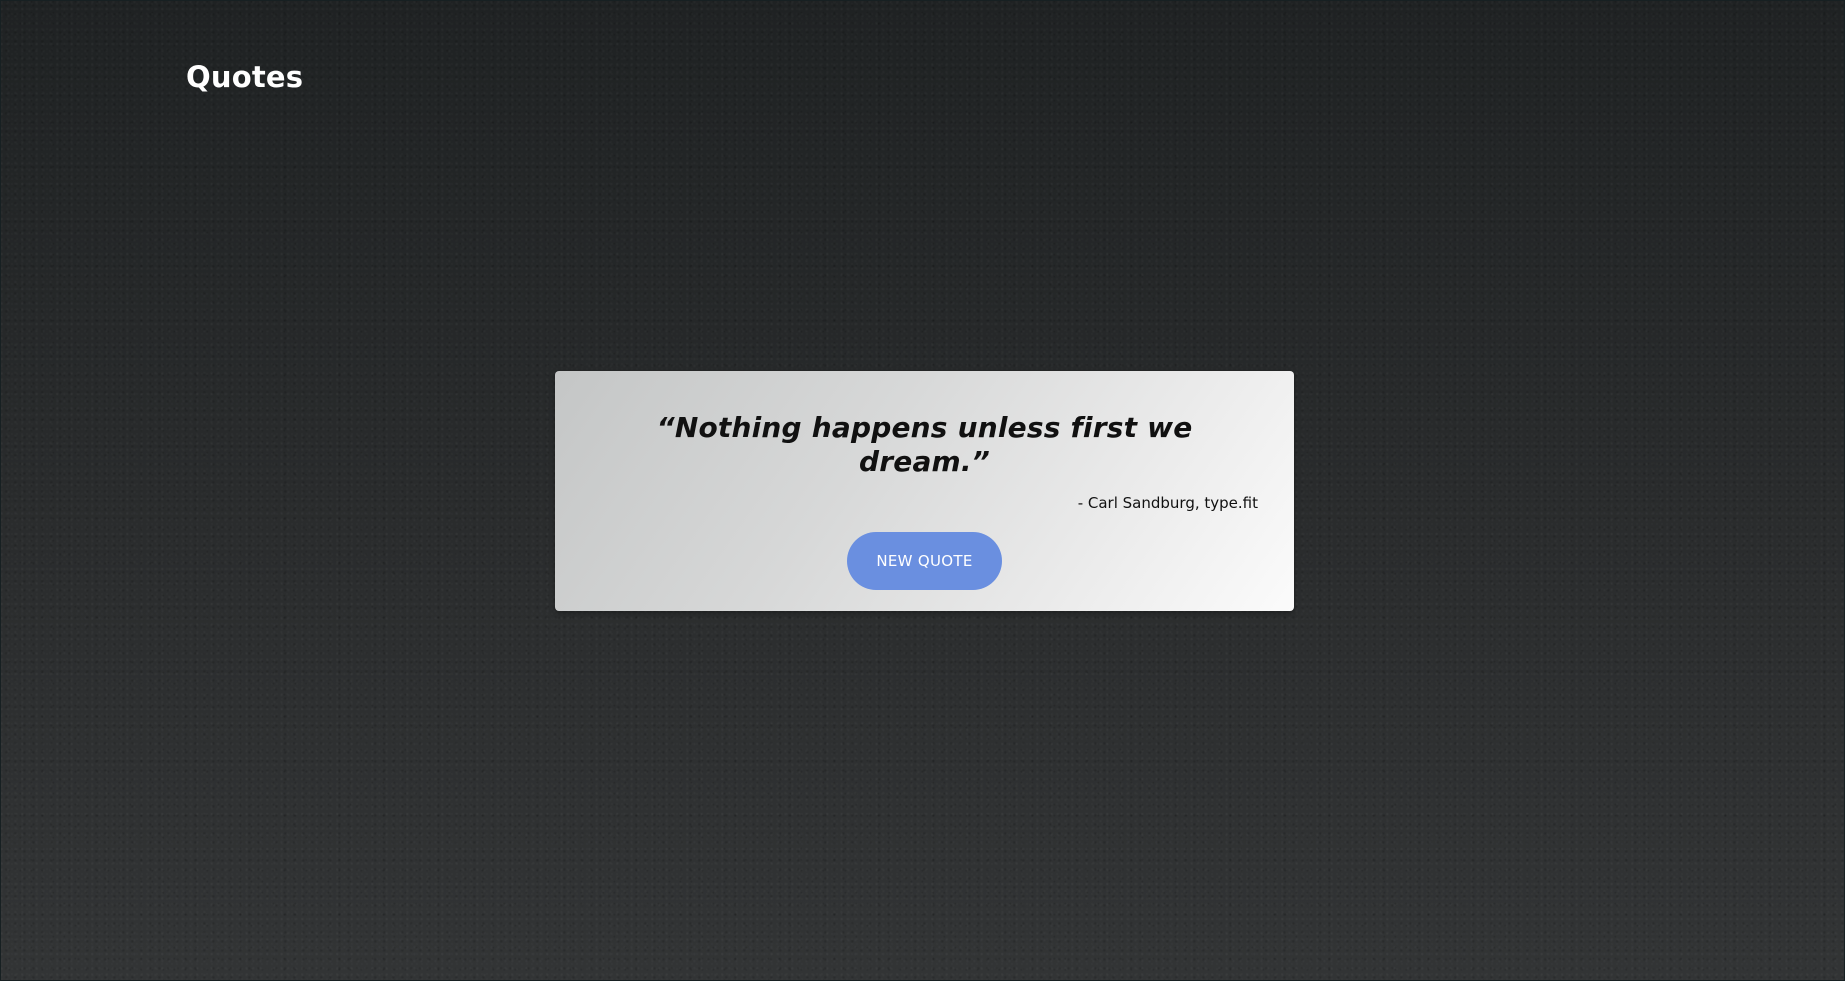 The width and height of the screenshot is (1845, 981). Describe the element at coordinates (245, 77) in the screenshot. I see `app-title: Quotes` at that location.